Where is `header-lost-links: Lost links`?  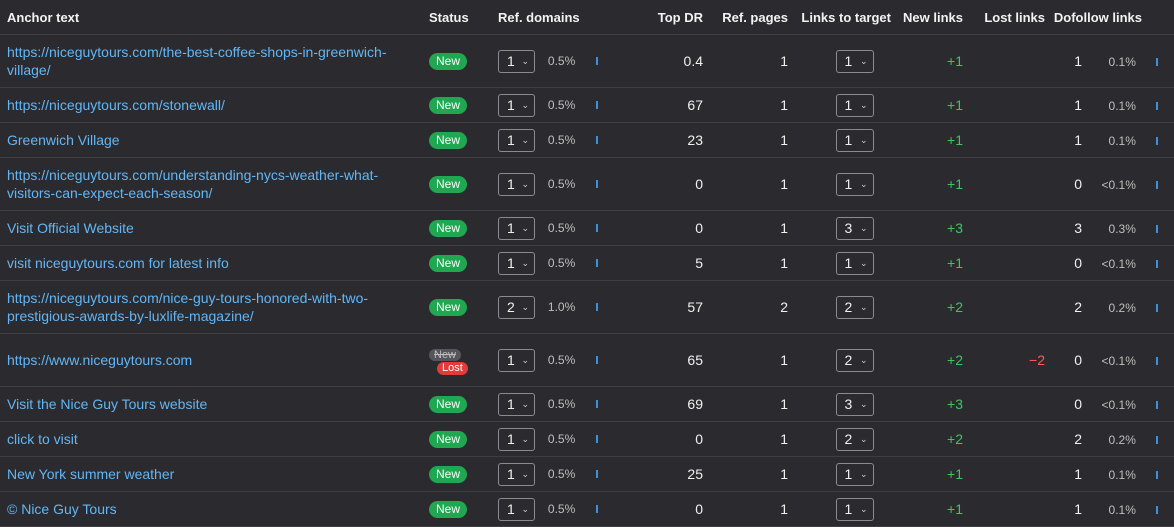
header-lost-links: Lost links is located at coordinates (1004, 17).